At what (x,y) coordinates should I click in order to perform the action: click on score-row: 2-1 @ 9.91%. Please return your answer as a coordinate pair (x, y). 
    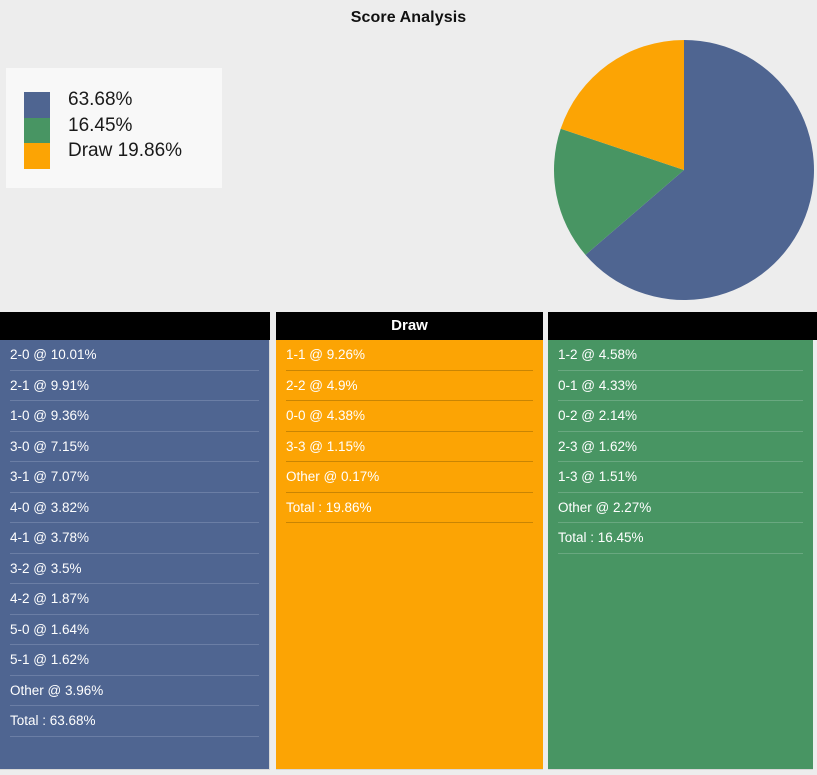
    Looking at the image, I should click on (134, 386).